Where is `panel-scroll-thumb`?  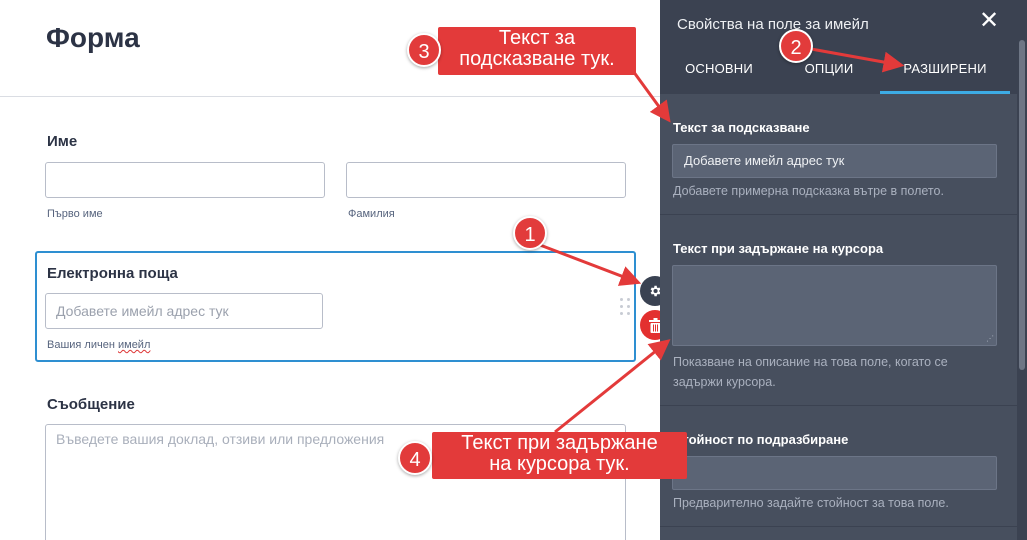
panel-scroll-thumb is located at coordinates (1022, 205).